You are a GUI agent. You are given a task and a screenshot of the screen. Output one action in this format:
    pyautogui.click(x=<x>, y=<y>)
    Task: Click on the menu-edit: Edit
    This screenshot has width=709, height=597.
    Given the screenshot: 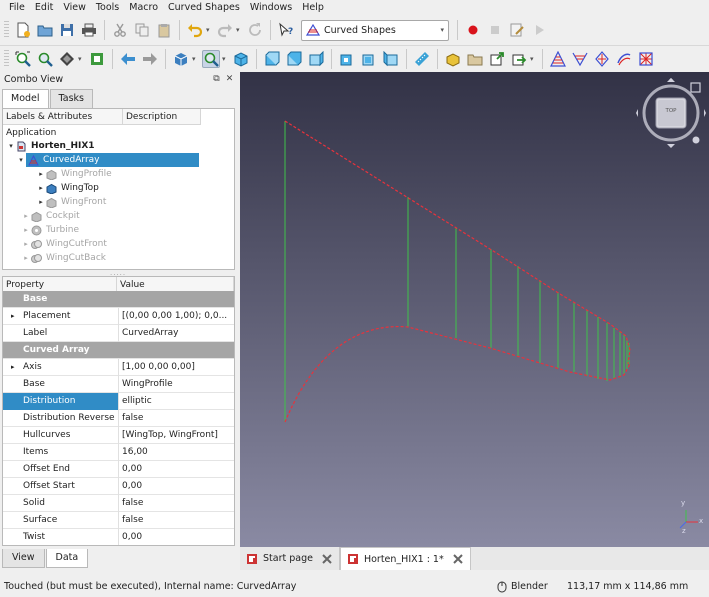 What is the action you would take?
    pyautogui.click(x=44, y=7)
    